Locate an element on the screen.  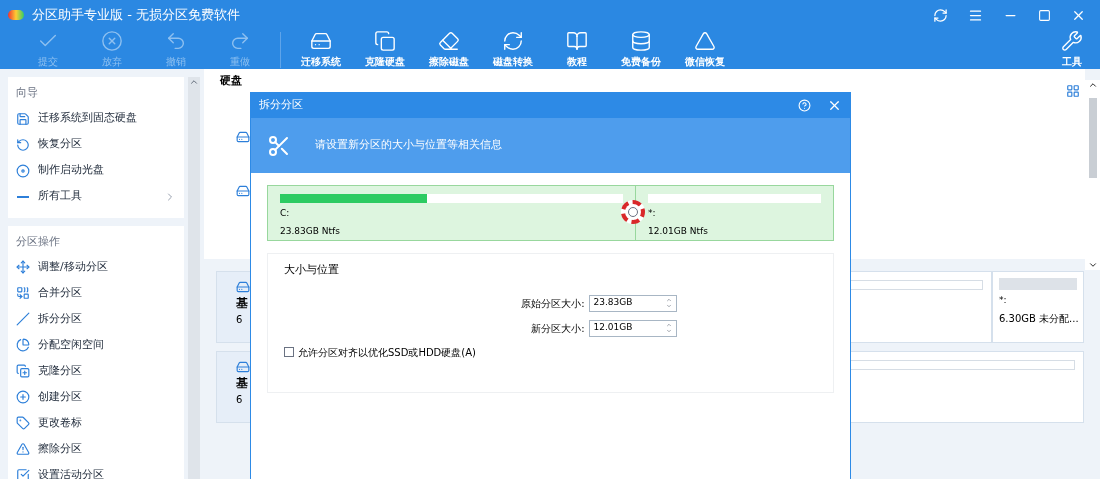
book-icon is located at coordinates (577, 41).